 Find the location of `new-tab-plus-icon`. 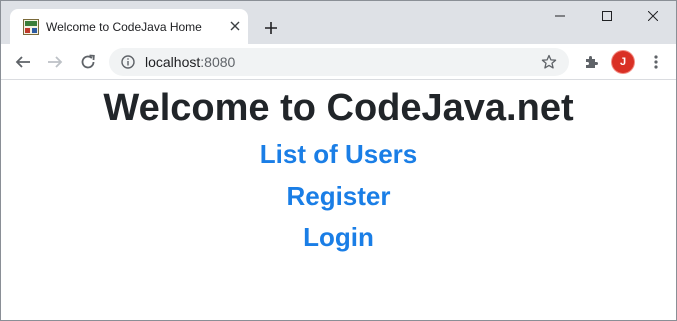

new-tab-plus-icon is located at coordinates (271, 28).